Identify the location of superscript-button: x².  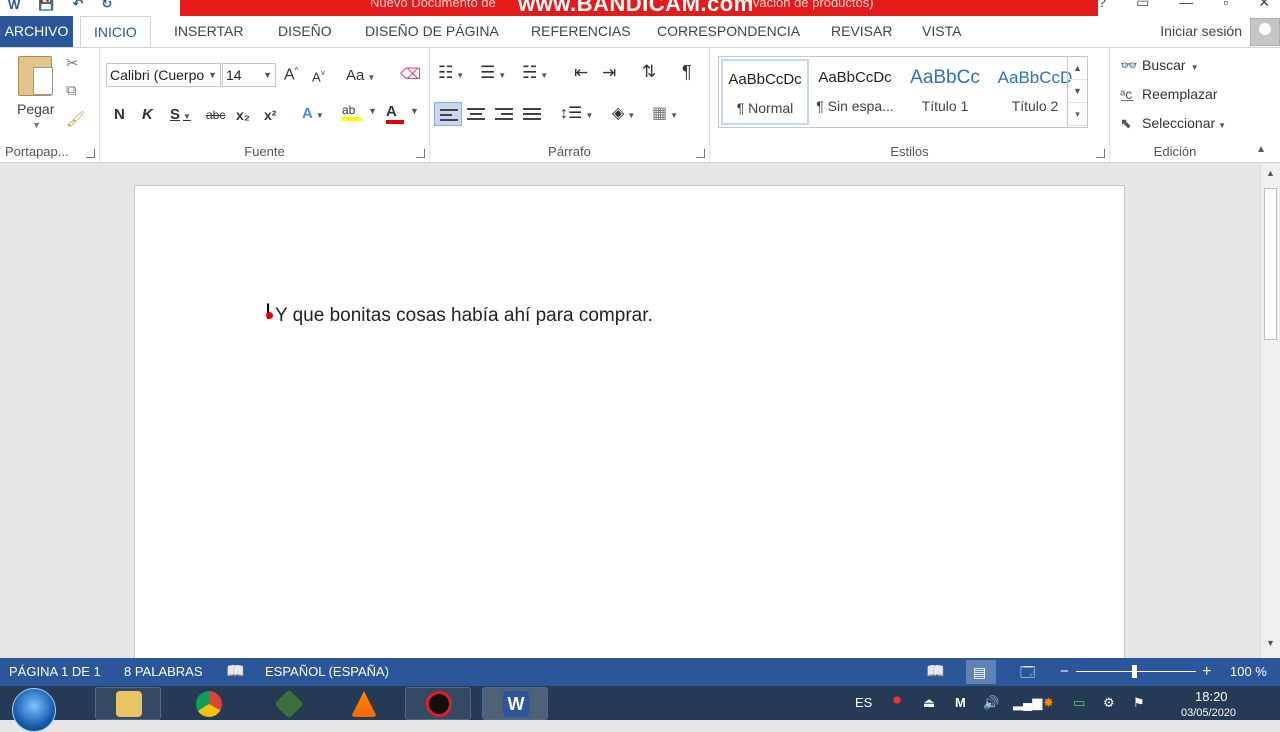
(270, 115).